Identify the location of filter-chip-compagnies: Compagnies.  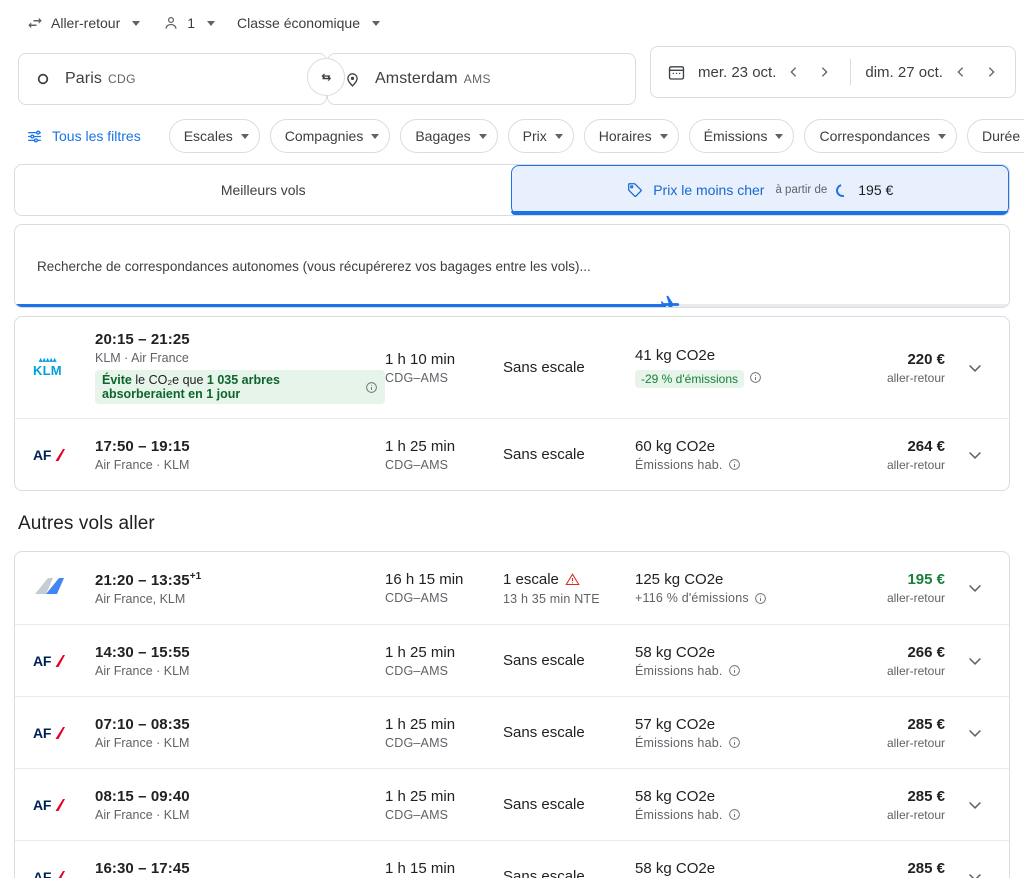
(330, 136).